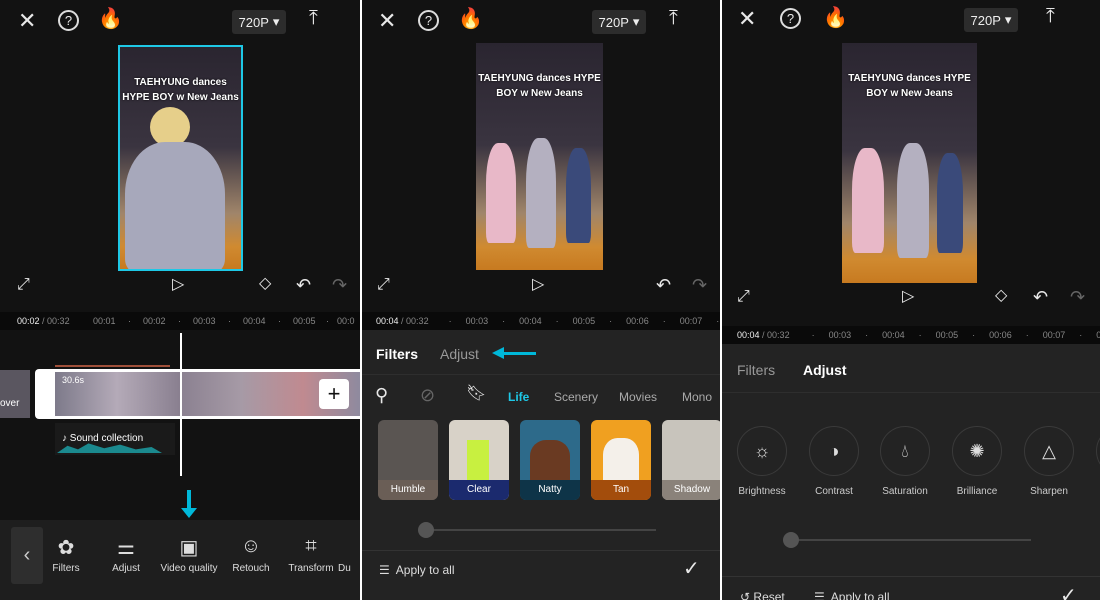 The width and height of the screenshot is (1100, 600). I want to click on filter-humble: Humble, so click(408, 460).